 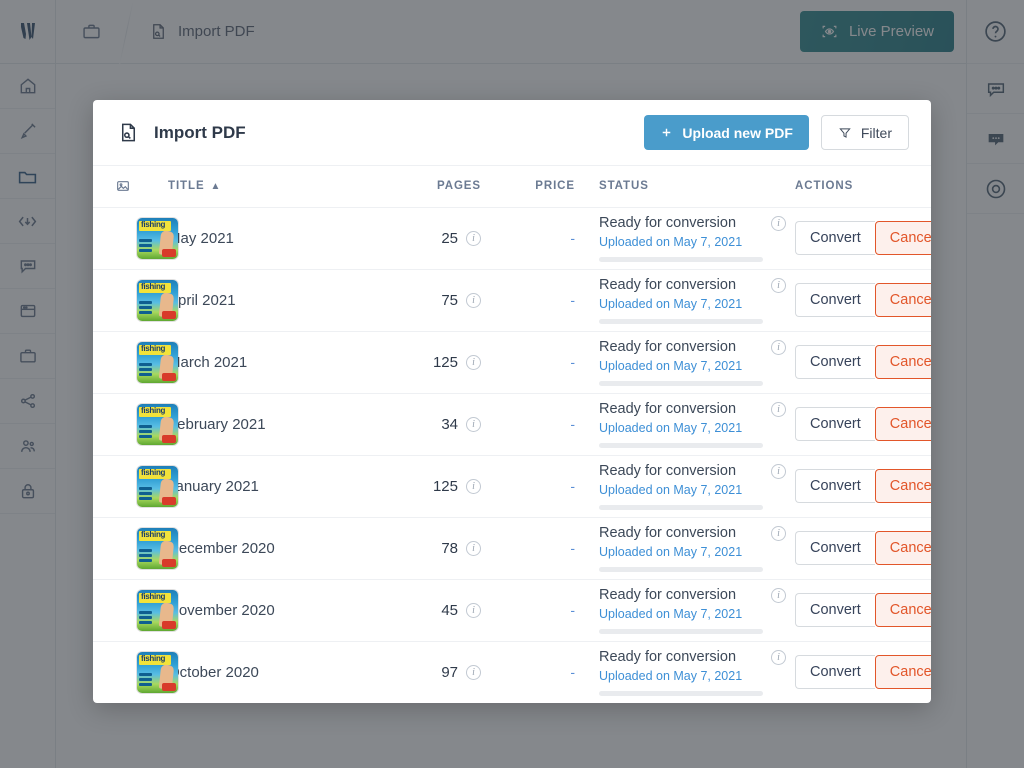 What do you see at coordinates (859, 187) in the screenshot?
I see `column-actions: ACTIONS` at bounding box center [859, 187].